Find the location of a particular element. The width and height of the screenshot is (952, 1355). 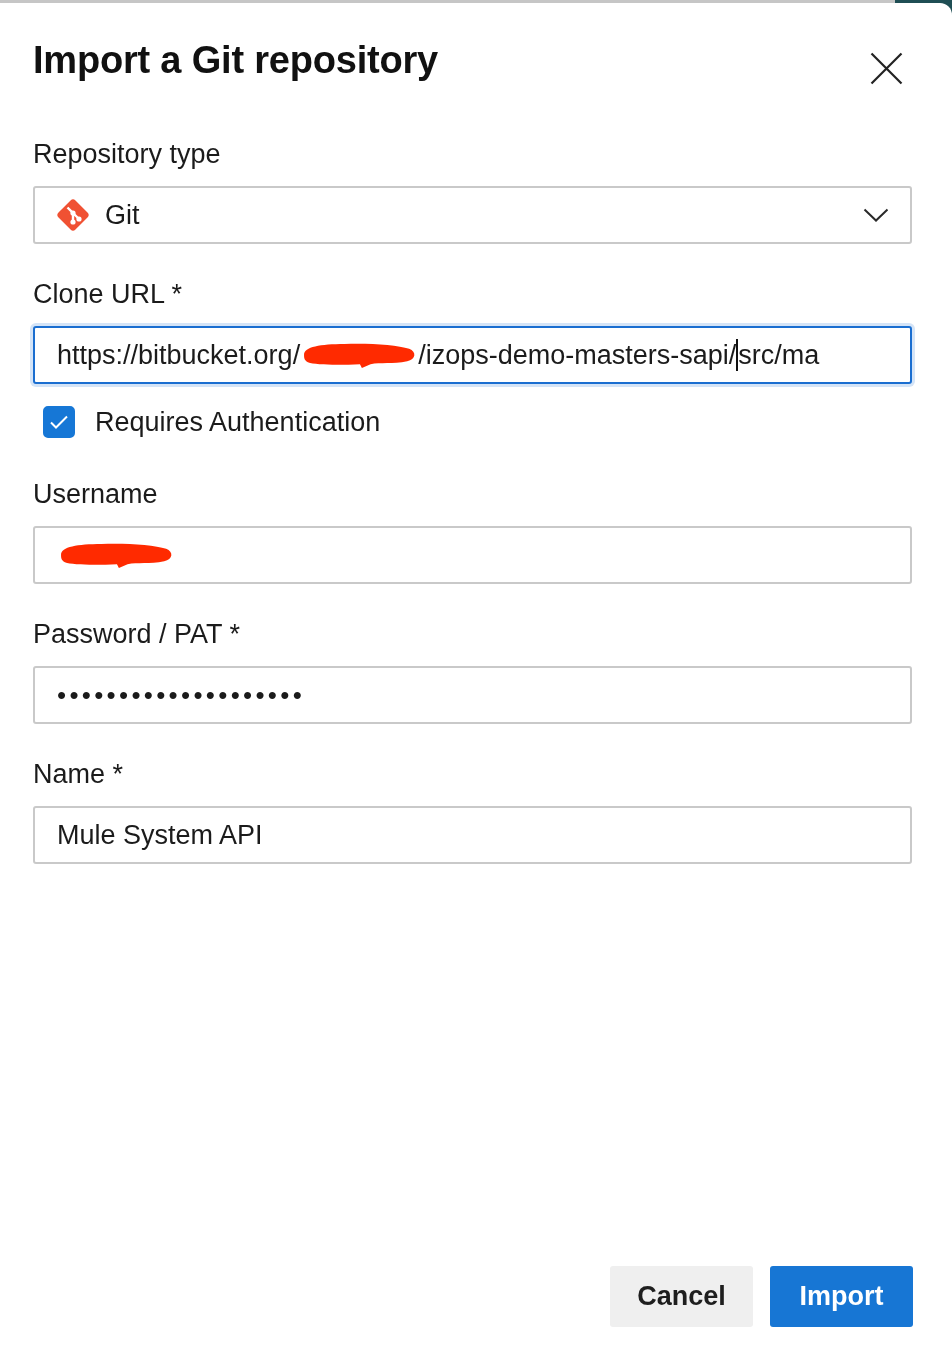

field-value: •••••••••••••••••••• is located at coordinates (181, 695).